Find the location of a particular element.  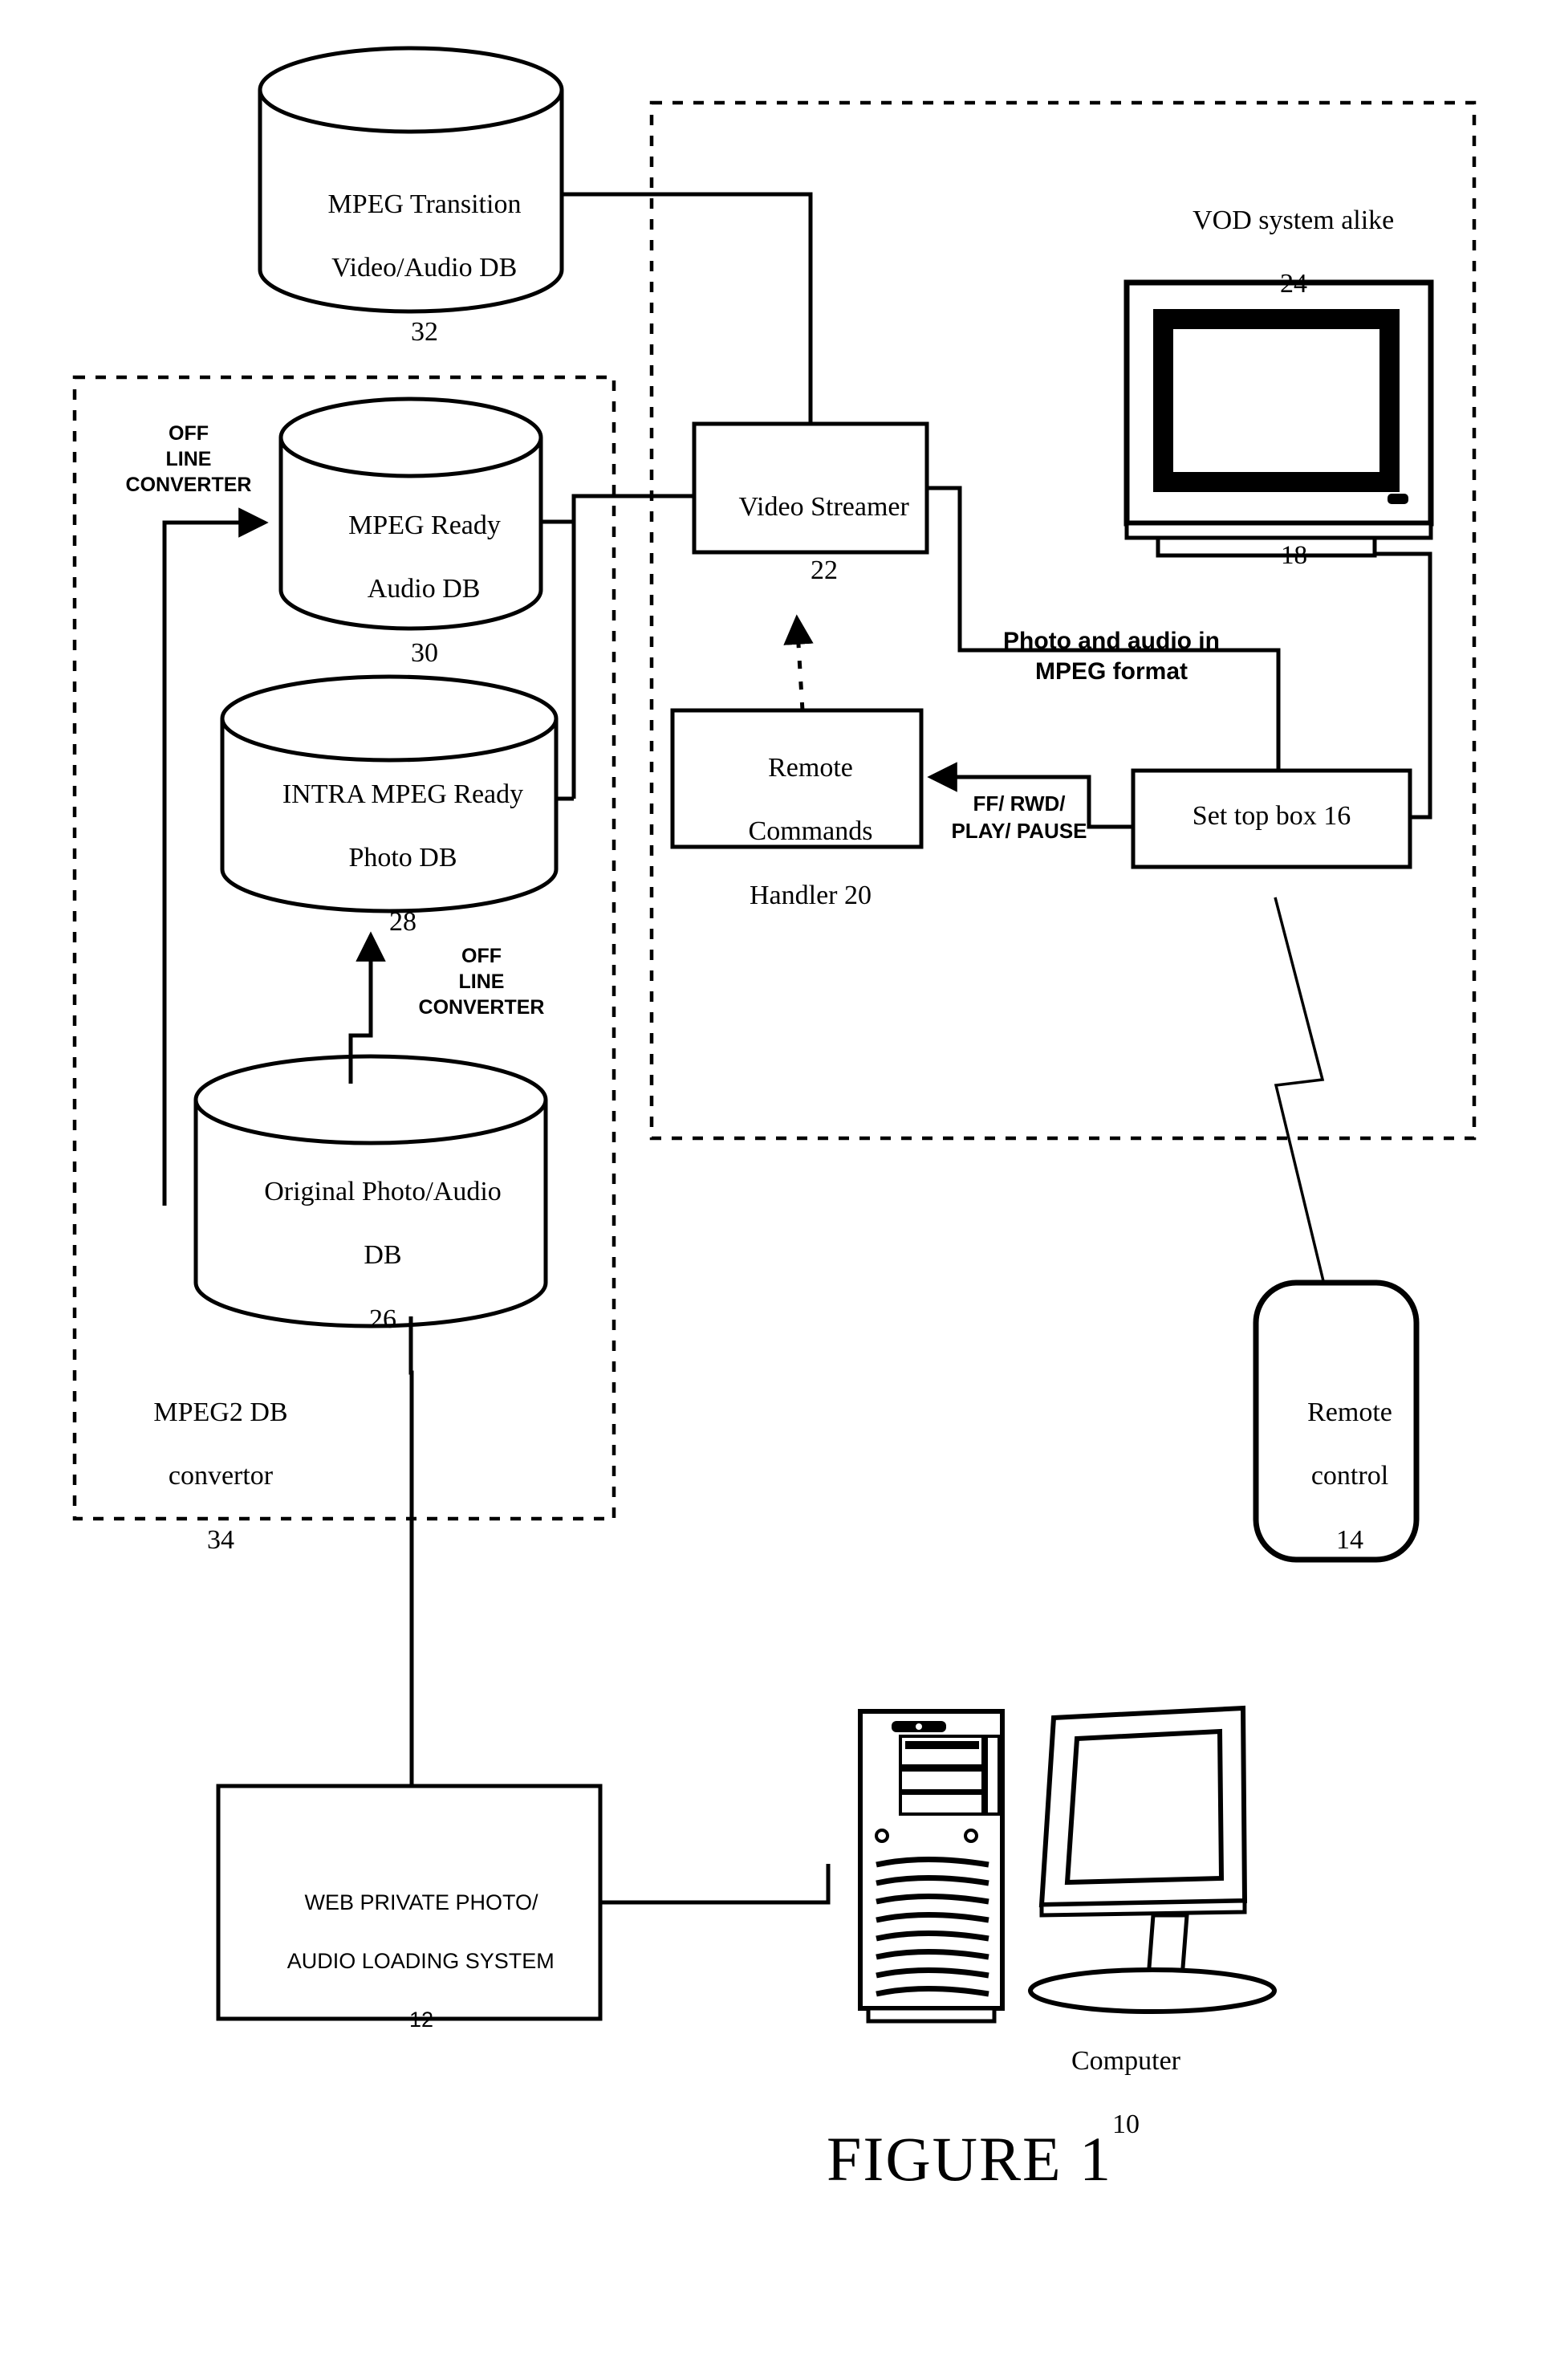

video-streamer-label: Video Streamer 22 is located at coordinates (810, 539).